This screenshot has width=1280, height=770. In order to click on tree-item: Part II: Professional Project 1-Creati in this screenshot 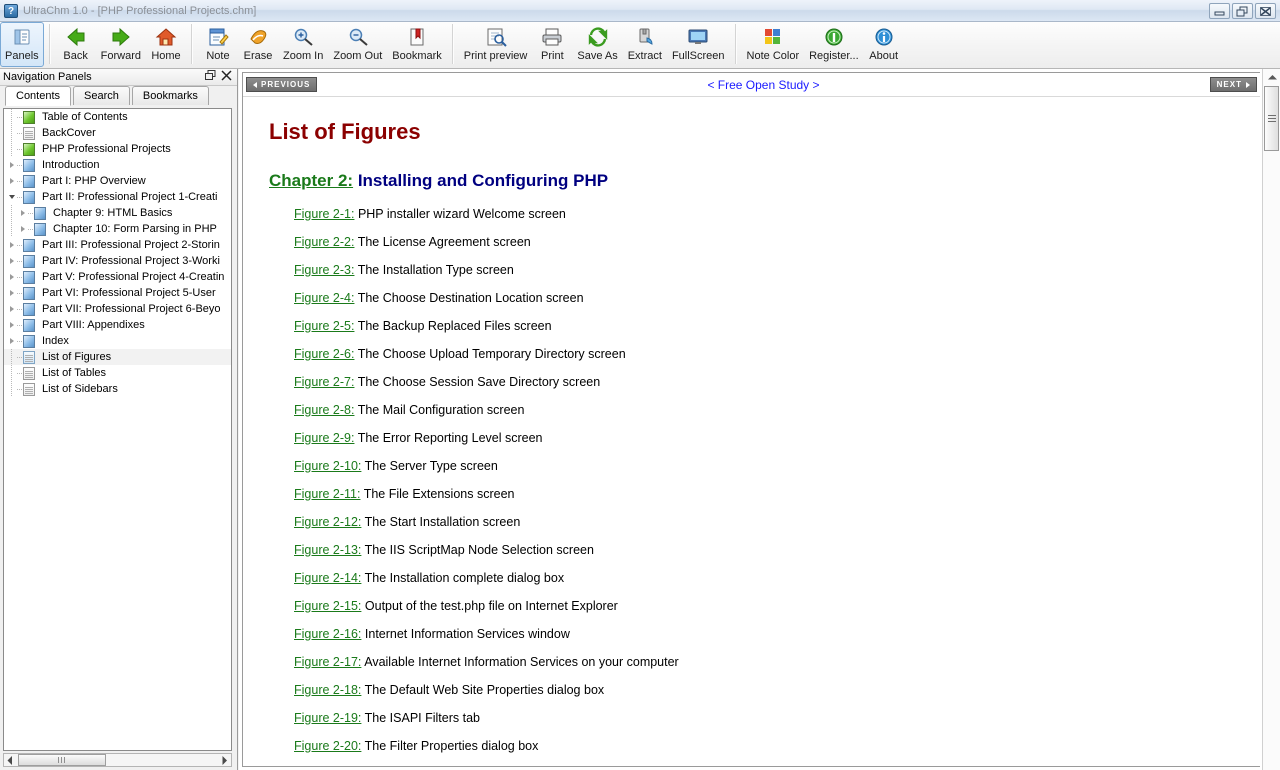, I will do `click(117, 197)`.